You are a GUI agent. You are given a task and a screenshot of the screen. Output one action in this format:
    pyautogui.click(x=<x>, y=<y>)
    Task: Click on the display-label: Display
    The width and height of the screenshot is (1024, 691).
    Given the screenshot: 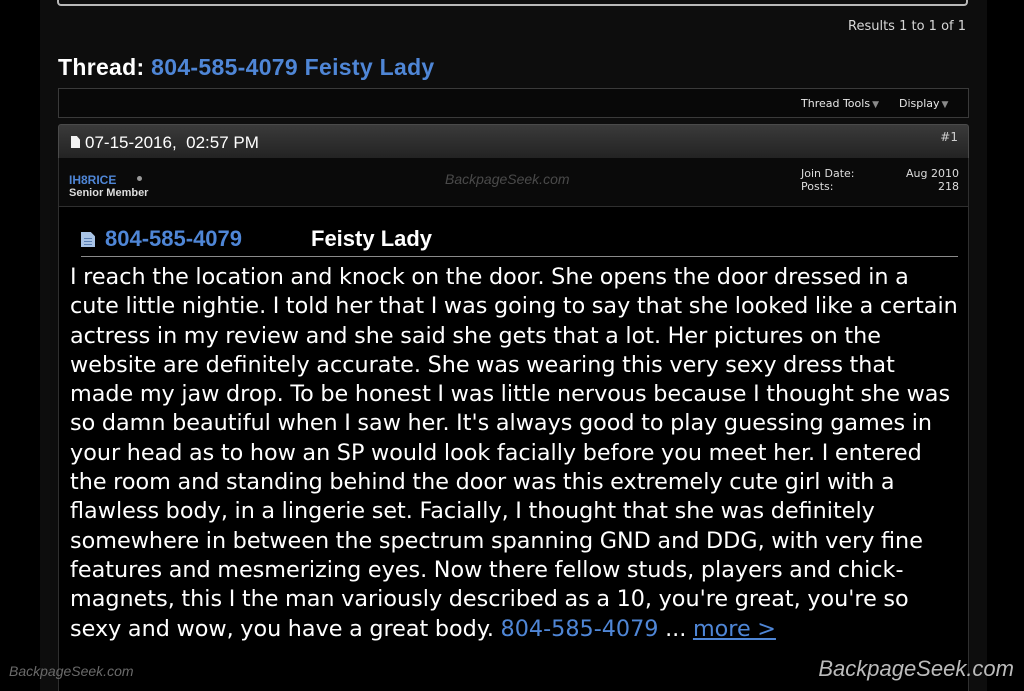 What is the action you would take?
    pyautogui.click(x=919, y=103)
    